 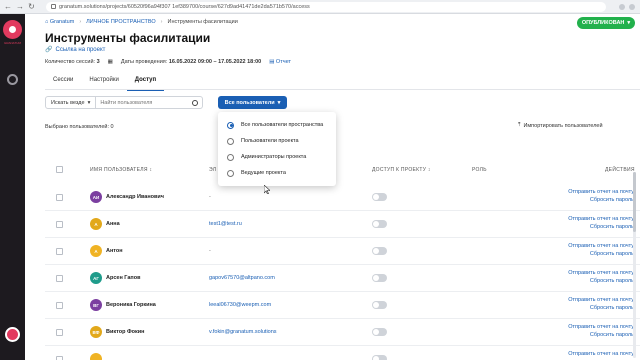 I want to click on user-search: Искать везде ▾, so click(x=124, y=102).